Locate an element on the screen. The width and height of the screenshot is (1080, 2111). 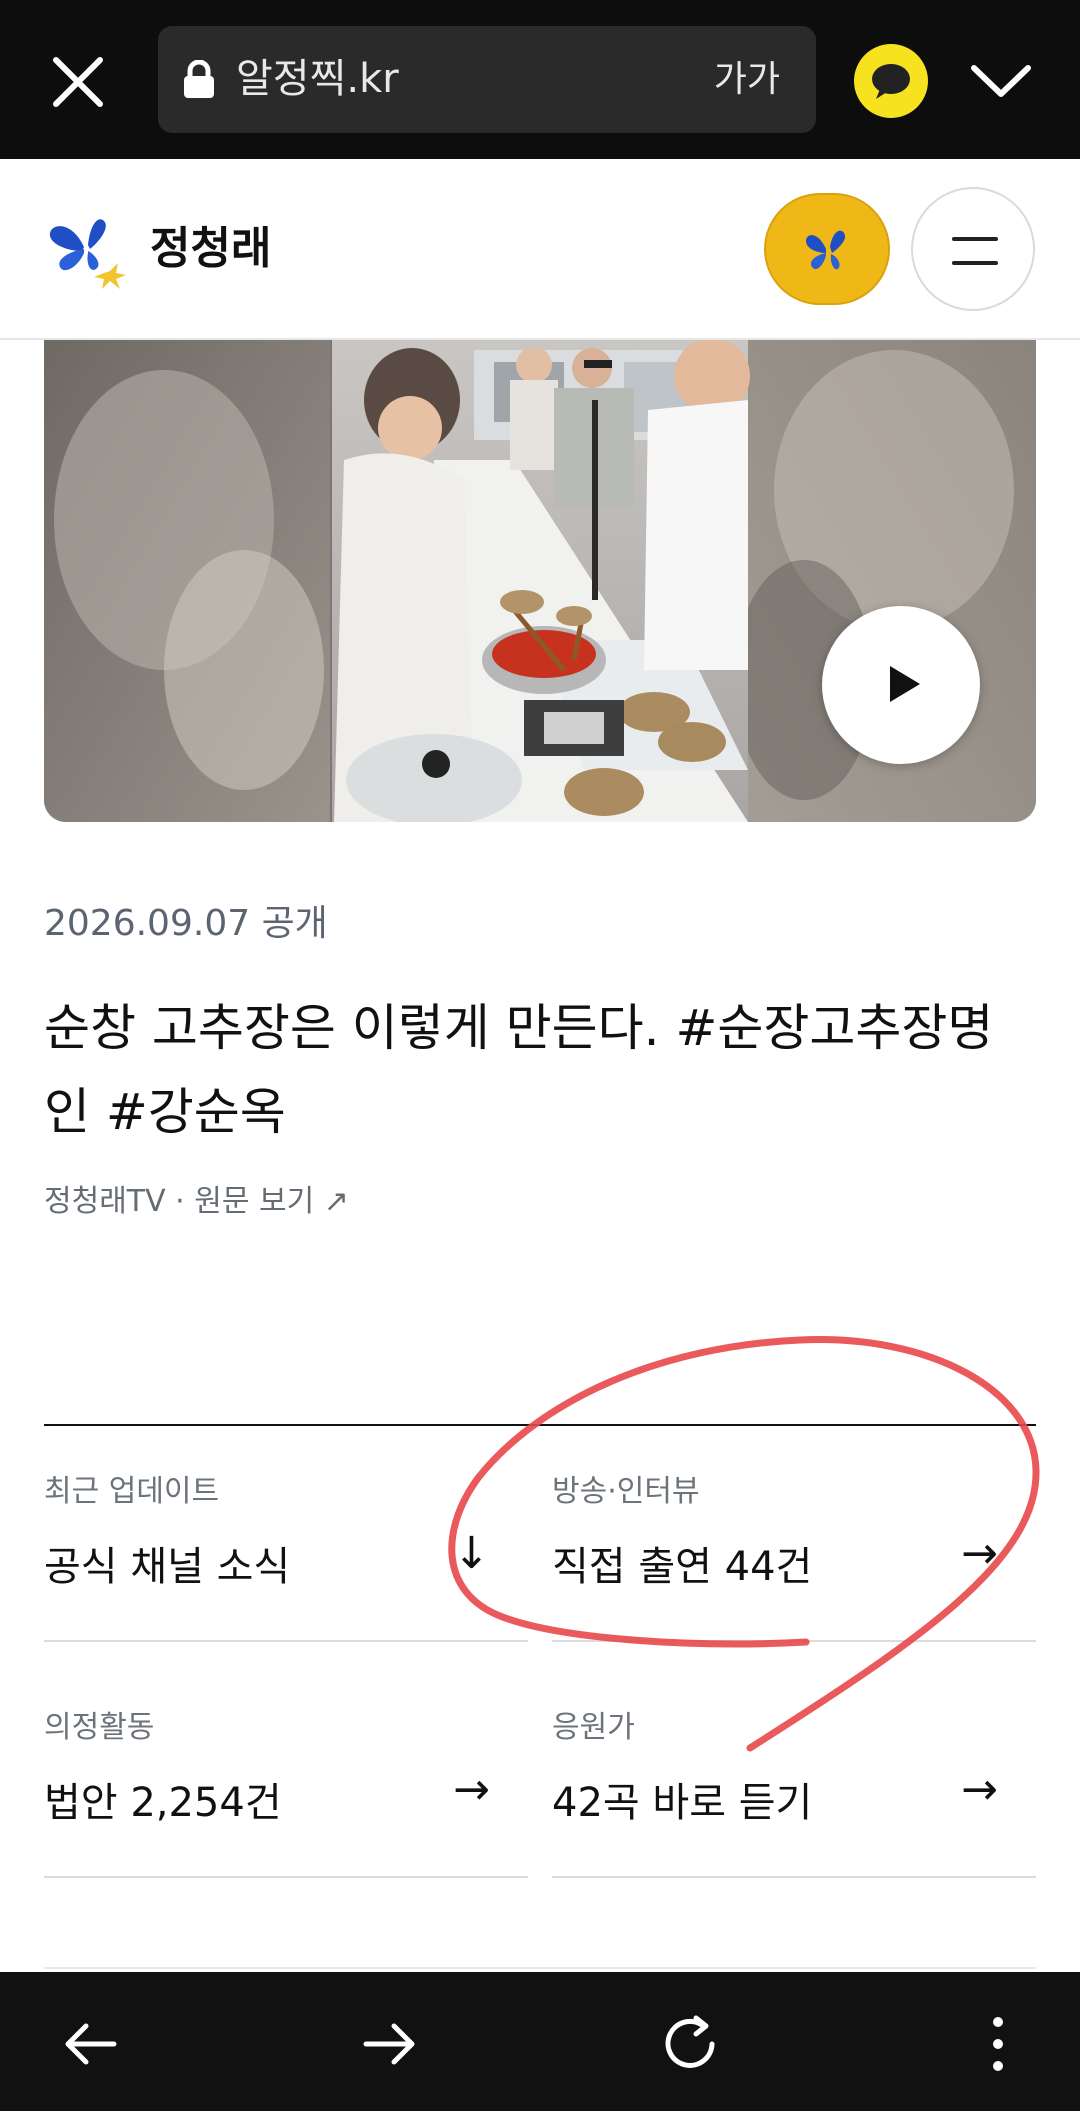
hamburger-menu-icon is located at coordinates (973, 249).